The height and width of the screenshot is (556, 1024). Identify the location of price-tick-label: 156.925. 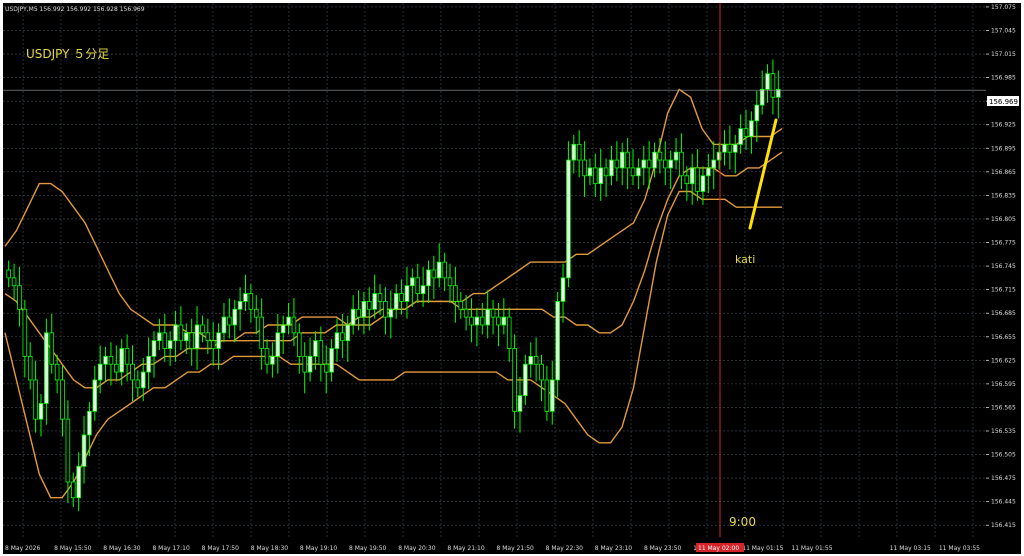
(1003, 125).